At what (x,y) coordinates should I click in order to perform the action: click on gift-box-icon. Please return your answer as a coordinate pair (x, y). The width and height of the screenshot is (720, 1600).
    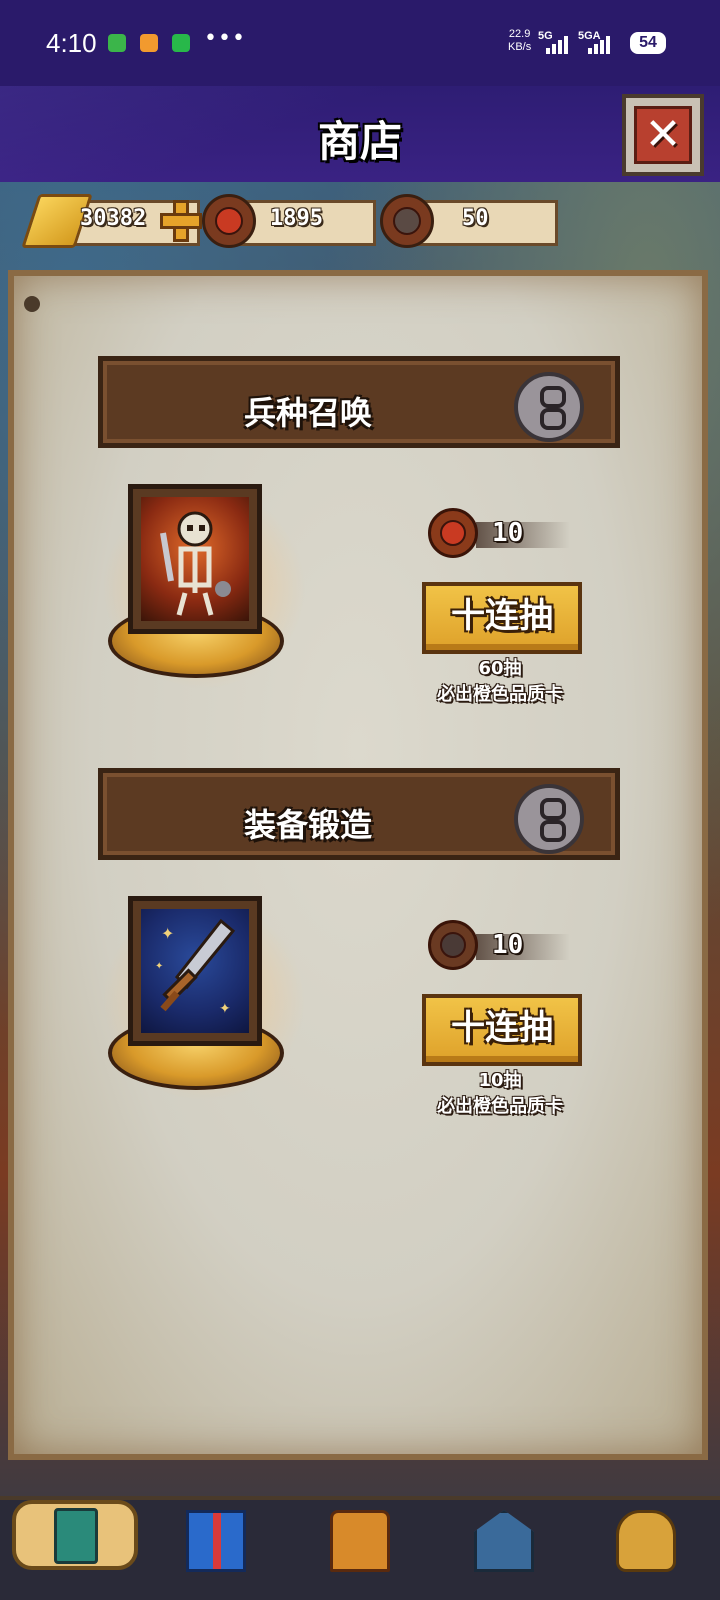
    Looking at the image, I should click on (216, 1541).